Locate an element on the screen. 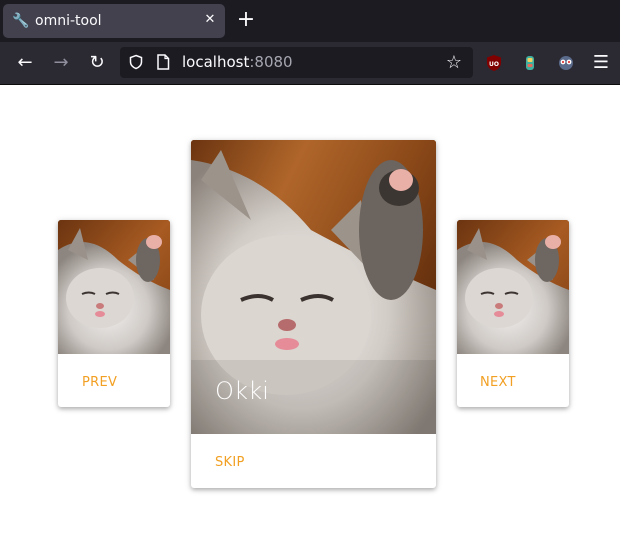  hamburger-menu-icon: ☰ is located at coordinates (601, 63).